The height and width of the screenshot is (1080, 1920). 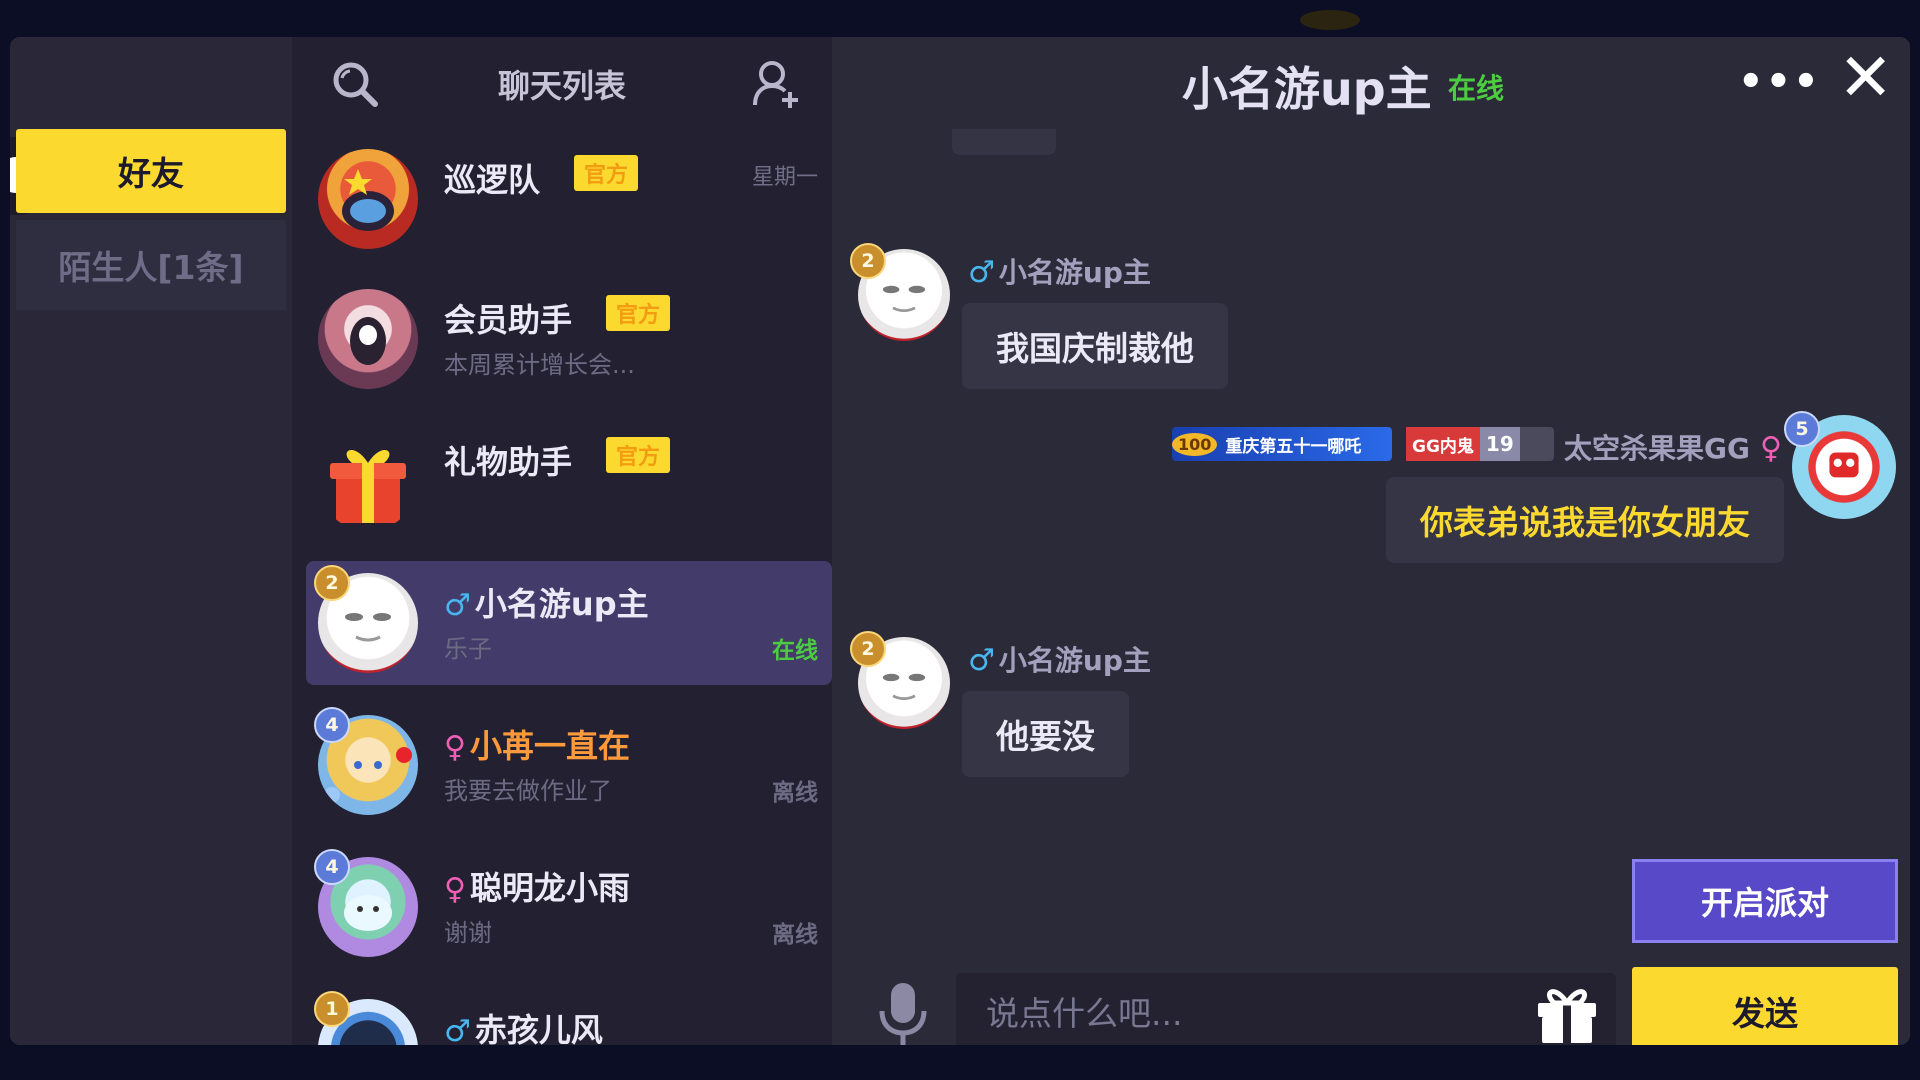 I want to click on chat-item-chihaierfeng: 1 ♂ 赤孩儿风, so click(x=569, y=1016).